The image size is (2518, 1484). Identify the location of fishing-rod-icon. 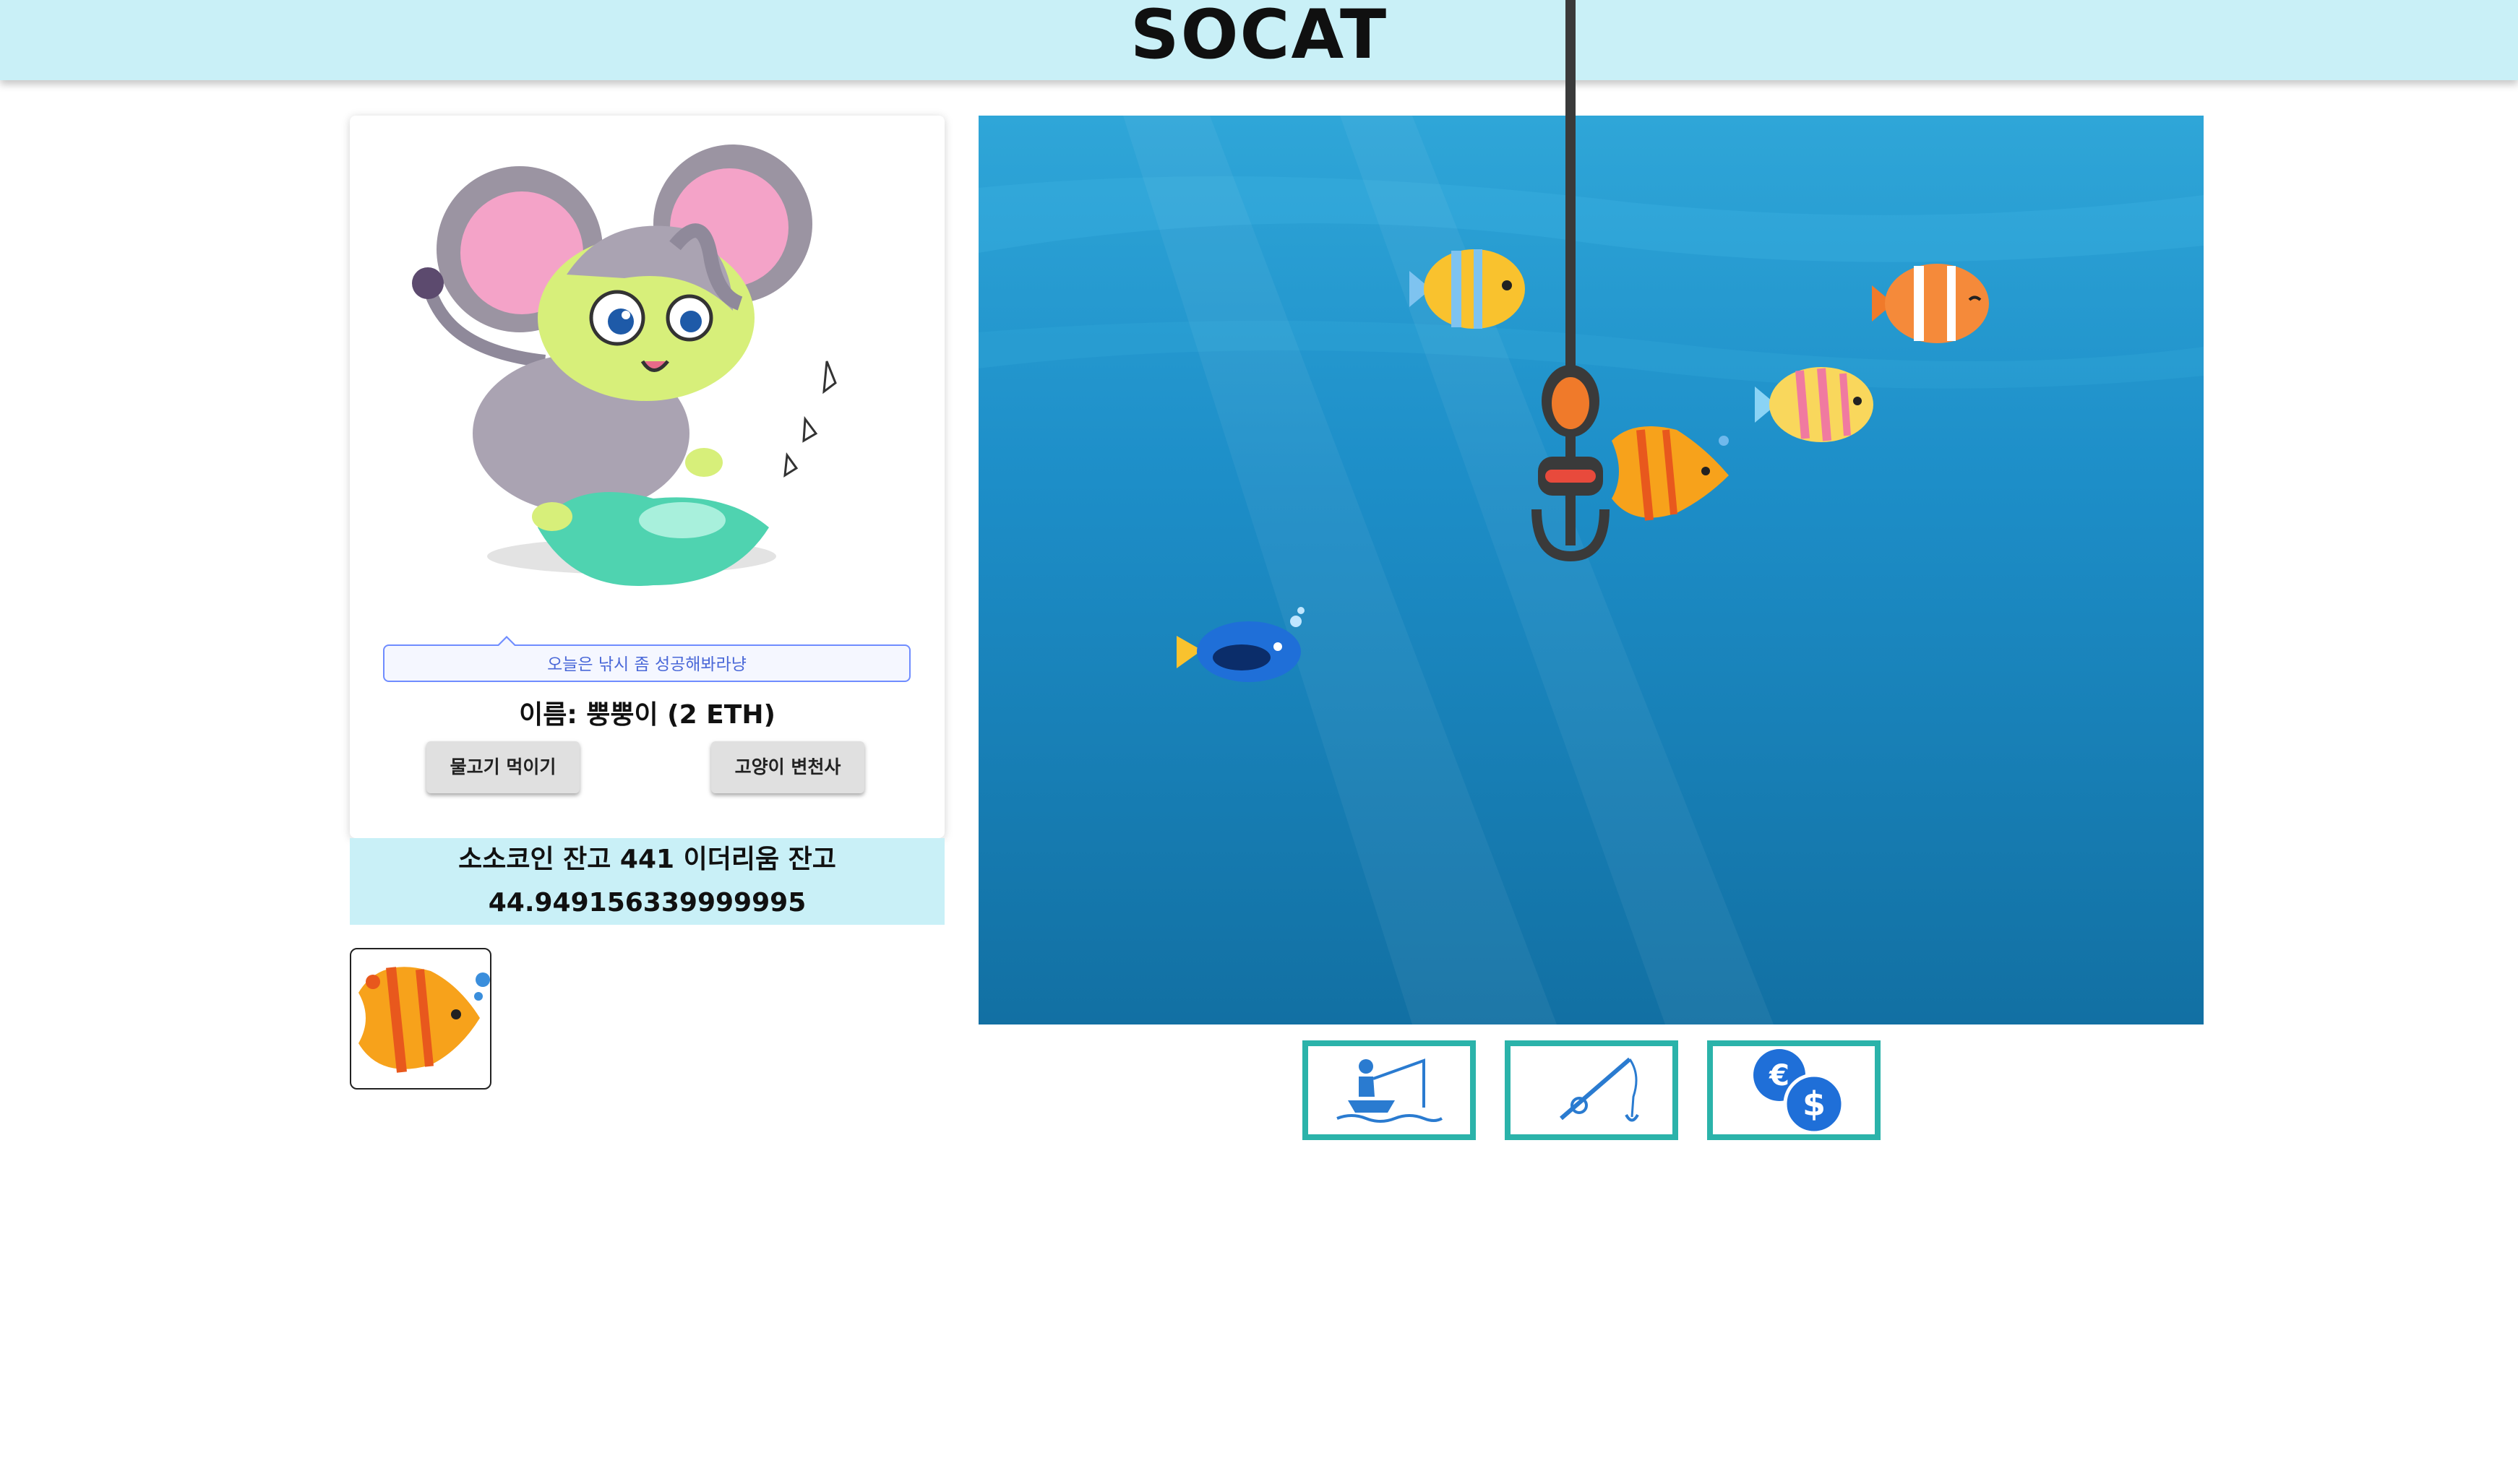
(1599, 1089).